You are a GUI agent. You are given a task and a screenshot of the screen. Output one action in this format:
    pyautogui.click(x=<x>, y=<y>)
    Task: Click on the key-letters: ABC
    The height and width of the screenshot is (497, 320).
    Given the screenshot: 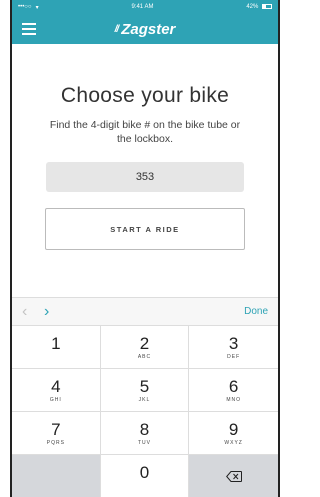 What is the action you would take?
    pyautogui.click(x=144, y=356)
    